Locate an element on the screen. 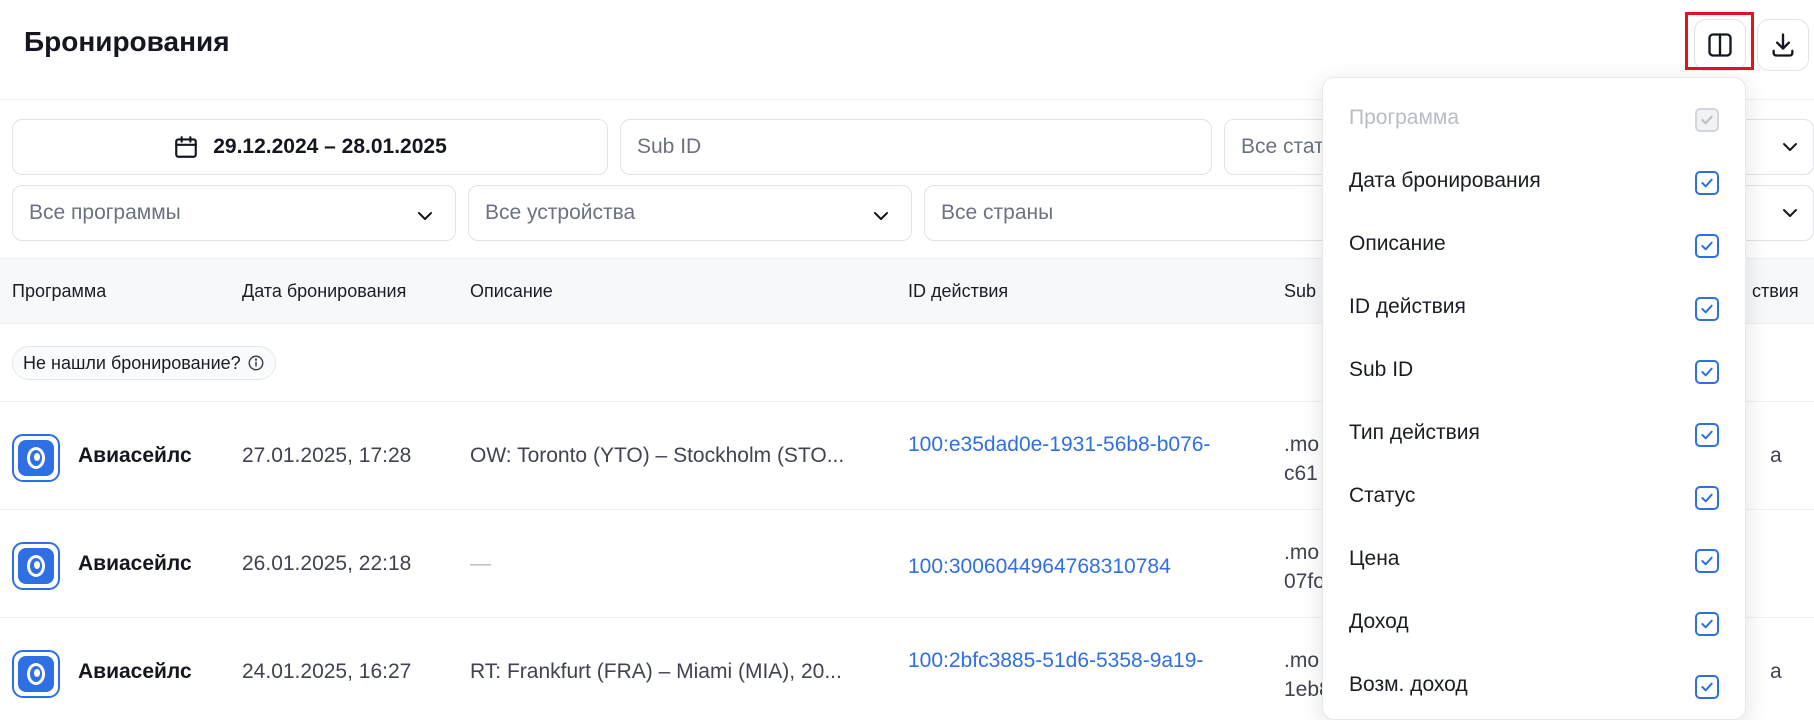  date-range-value: 29.12.2024 – 28.01.2025 is located at coordinates (330, 146).